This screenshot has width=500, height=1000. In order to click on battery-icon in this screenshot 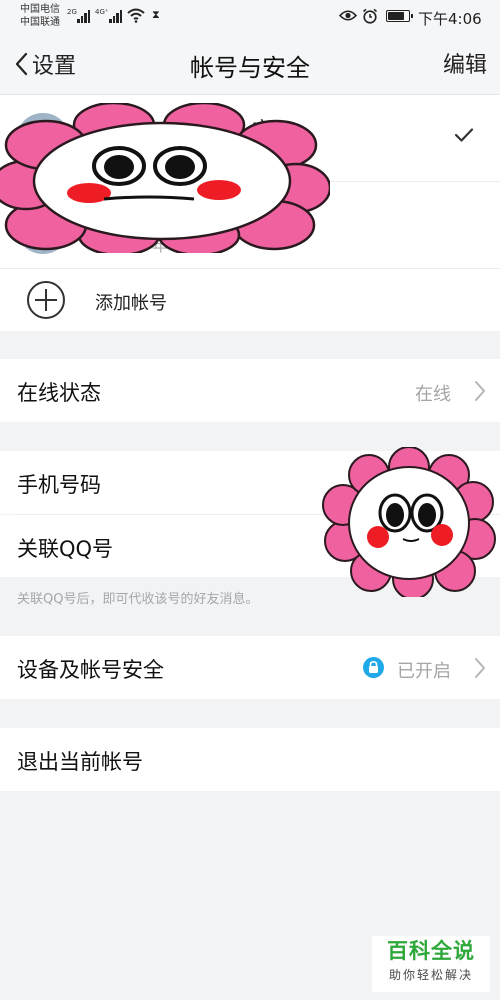, I will do `click(399, 16)`.